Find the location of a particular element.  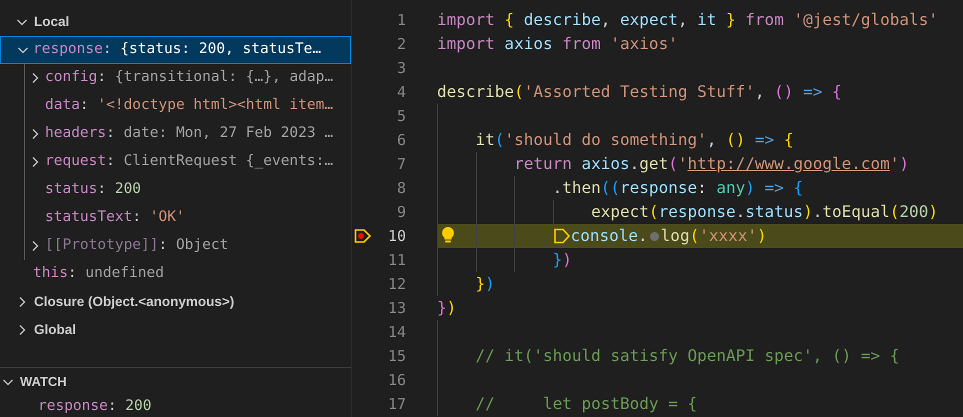

variable-row: status: 200 is located at coordinates (175, 190).